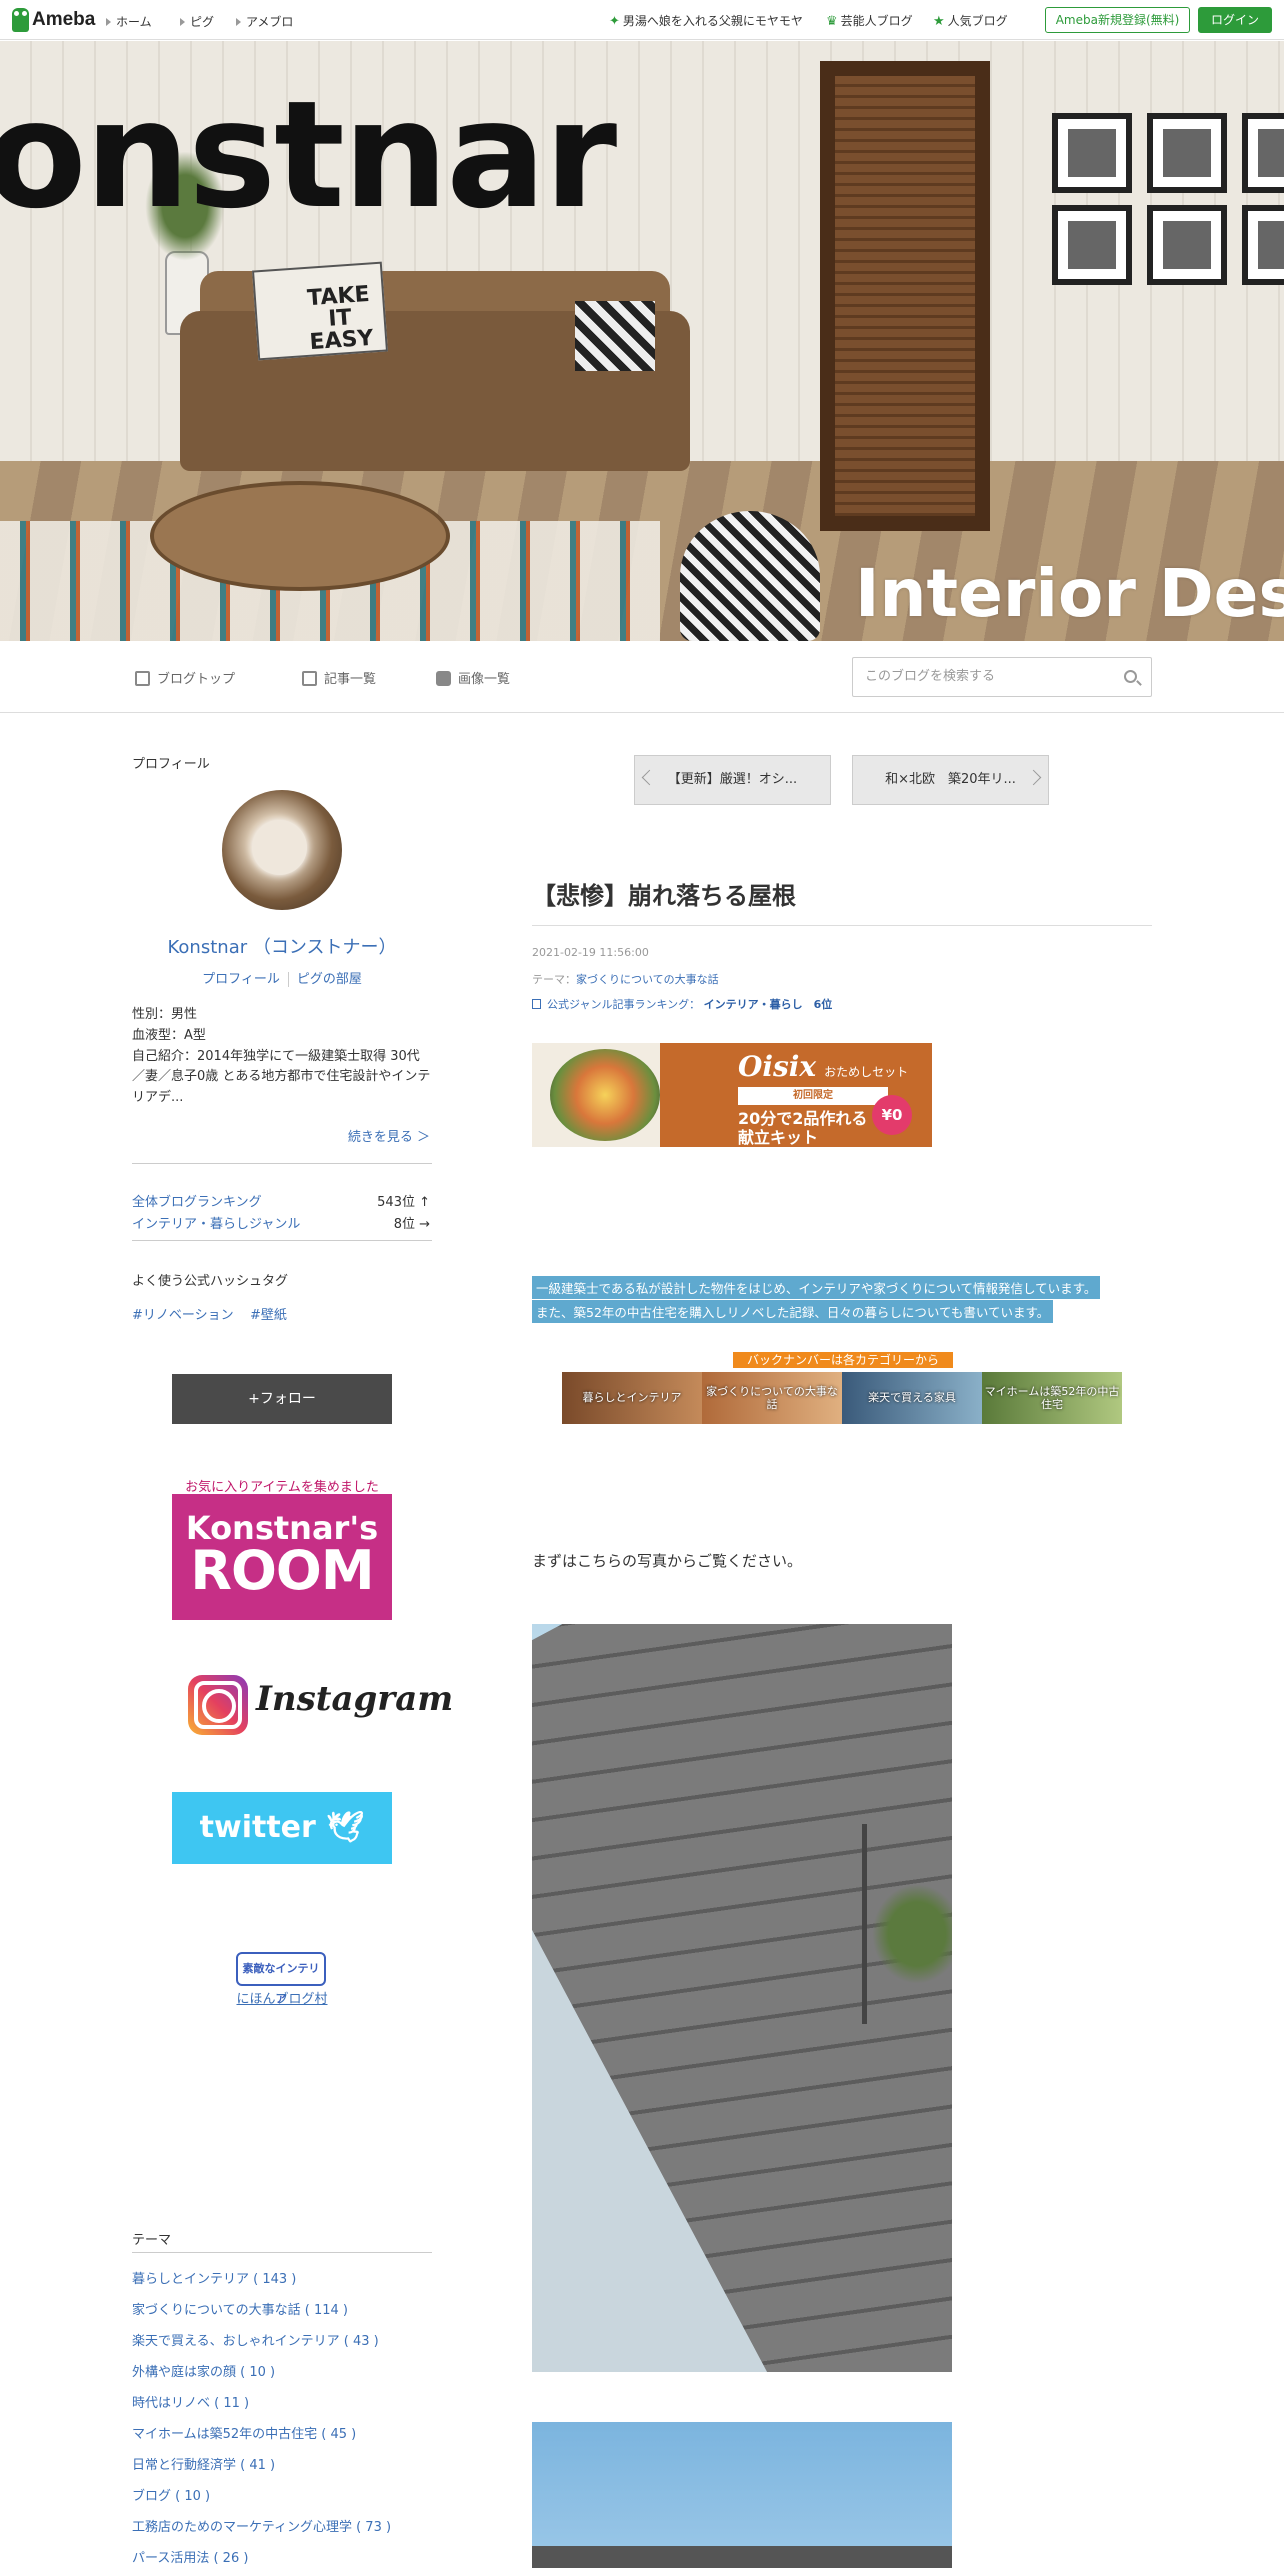  I want to click on camera-icon, so click(443, 678).